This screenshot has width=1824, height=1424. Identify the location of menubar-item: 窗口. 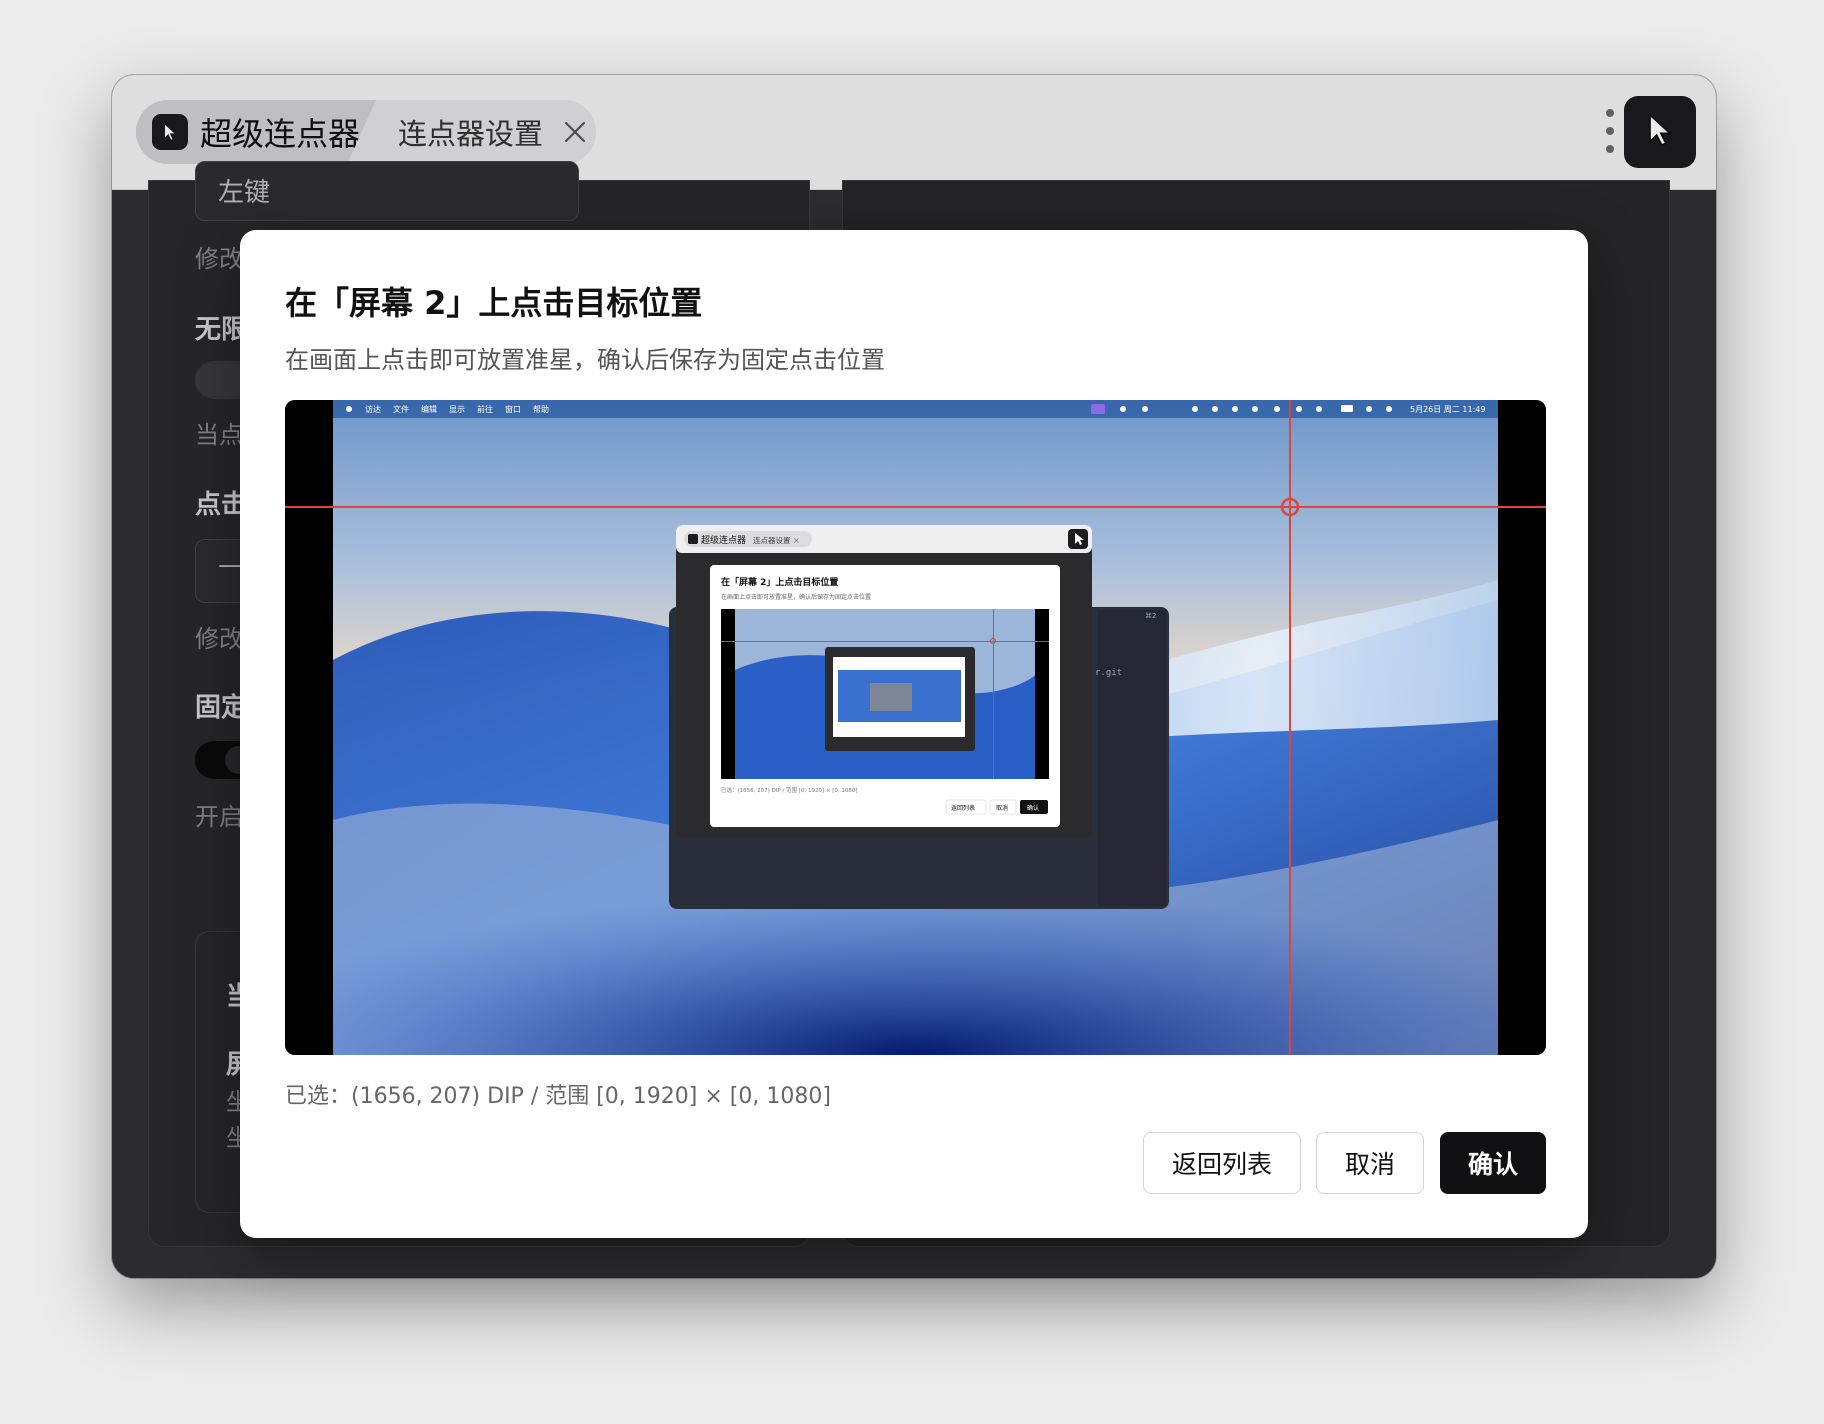
(513, 409).